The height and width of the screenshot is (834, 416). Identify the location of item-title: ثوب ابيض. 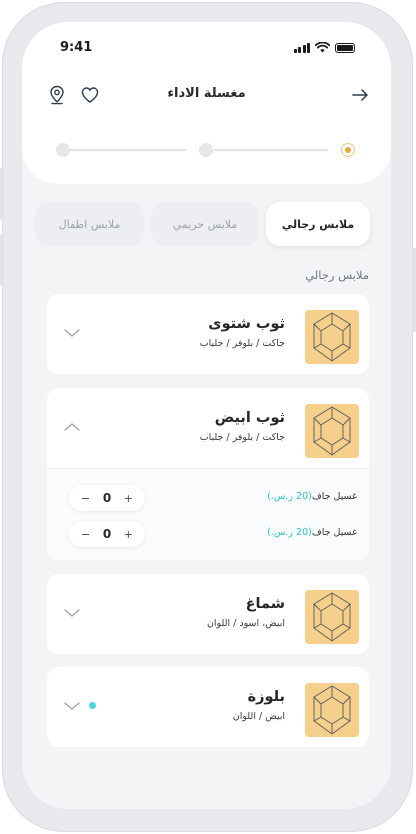
(249, 418).